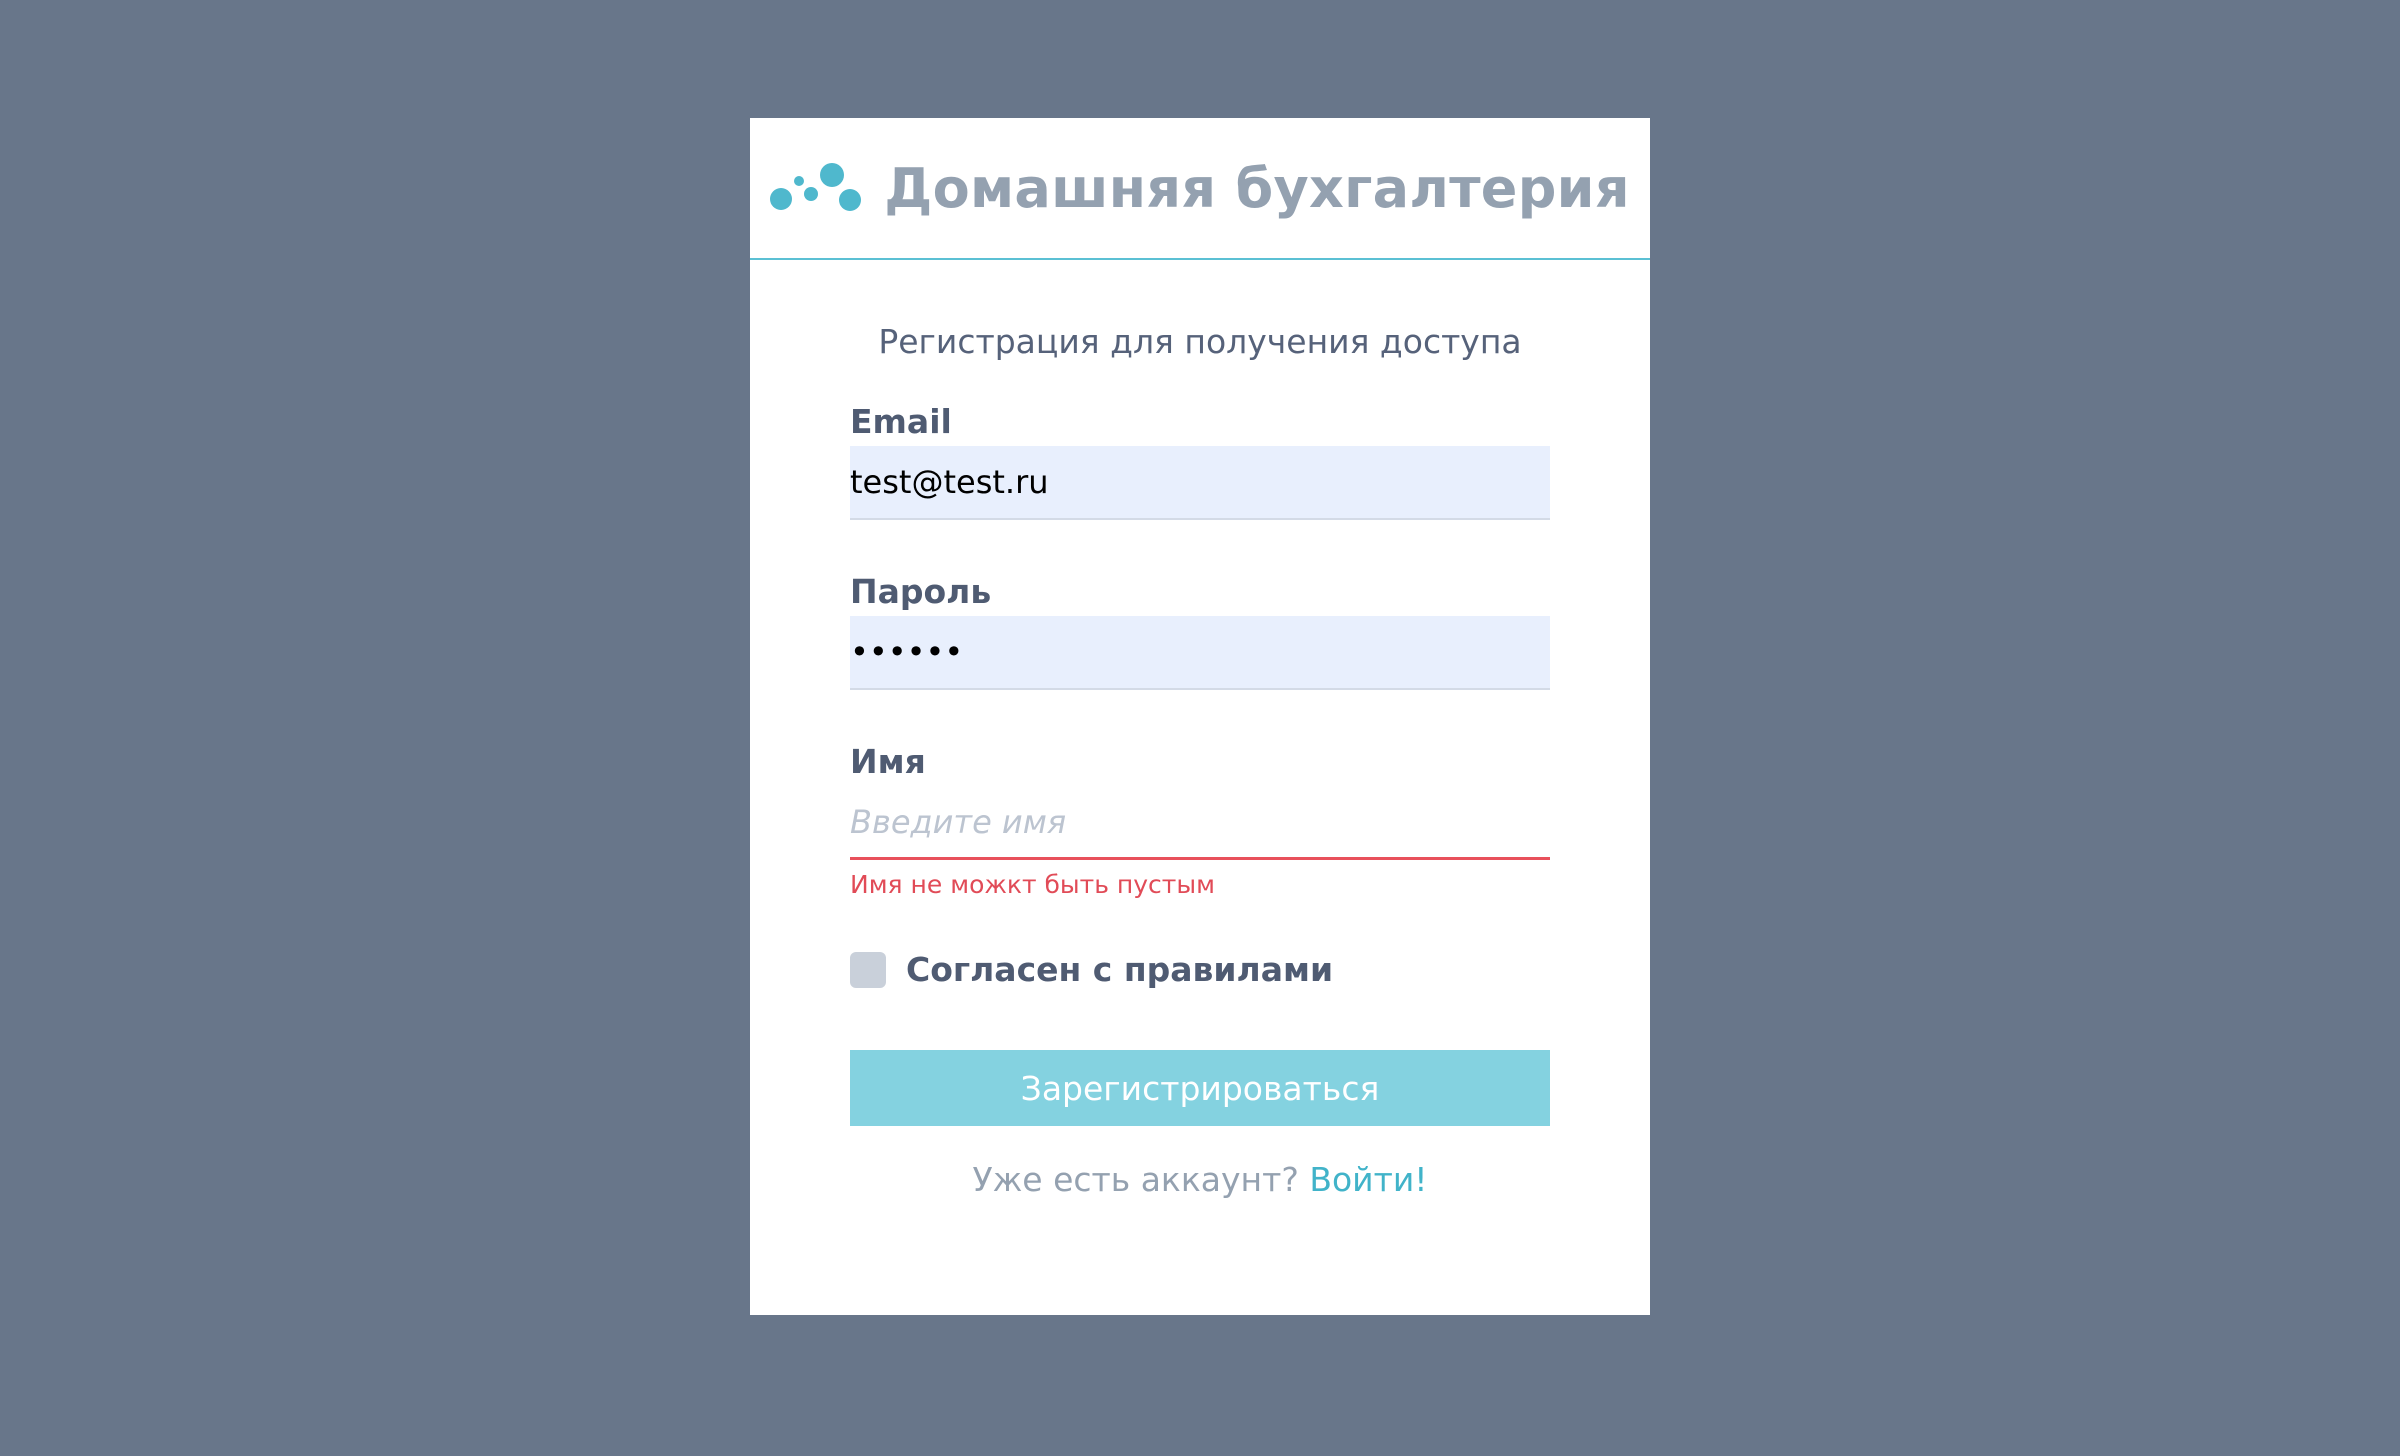 The height and width of the screenshot is (1456, 2400). What do you see at coordinates (1135, 1179) in the screenshot?
I see `login-prompt-text: Уже есть аккаунт?` at bounding box center [1135, 1179].